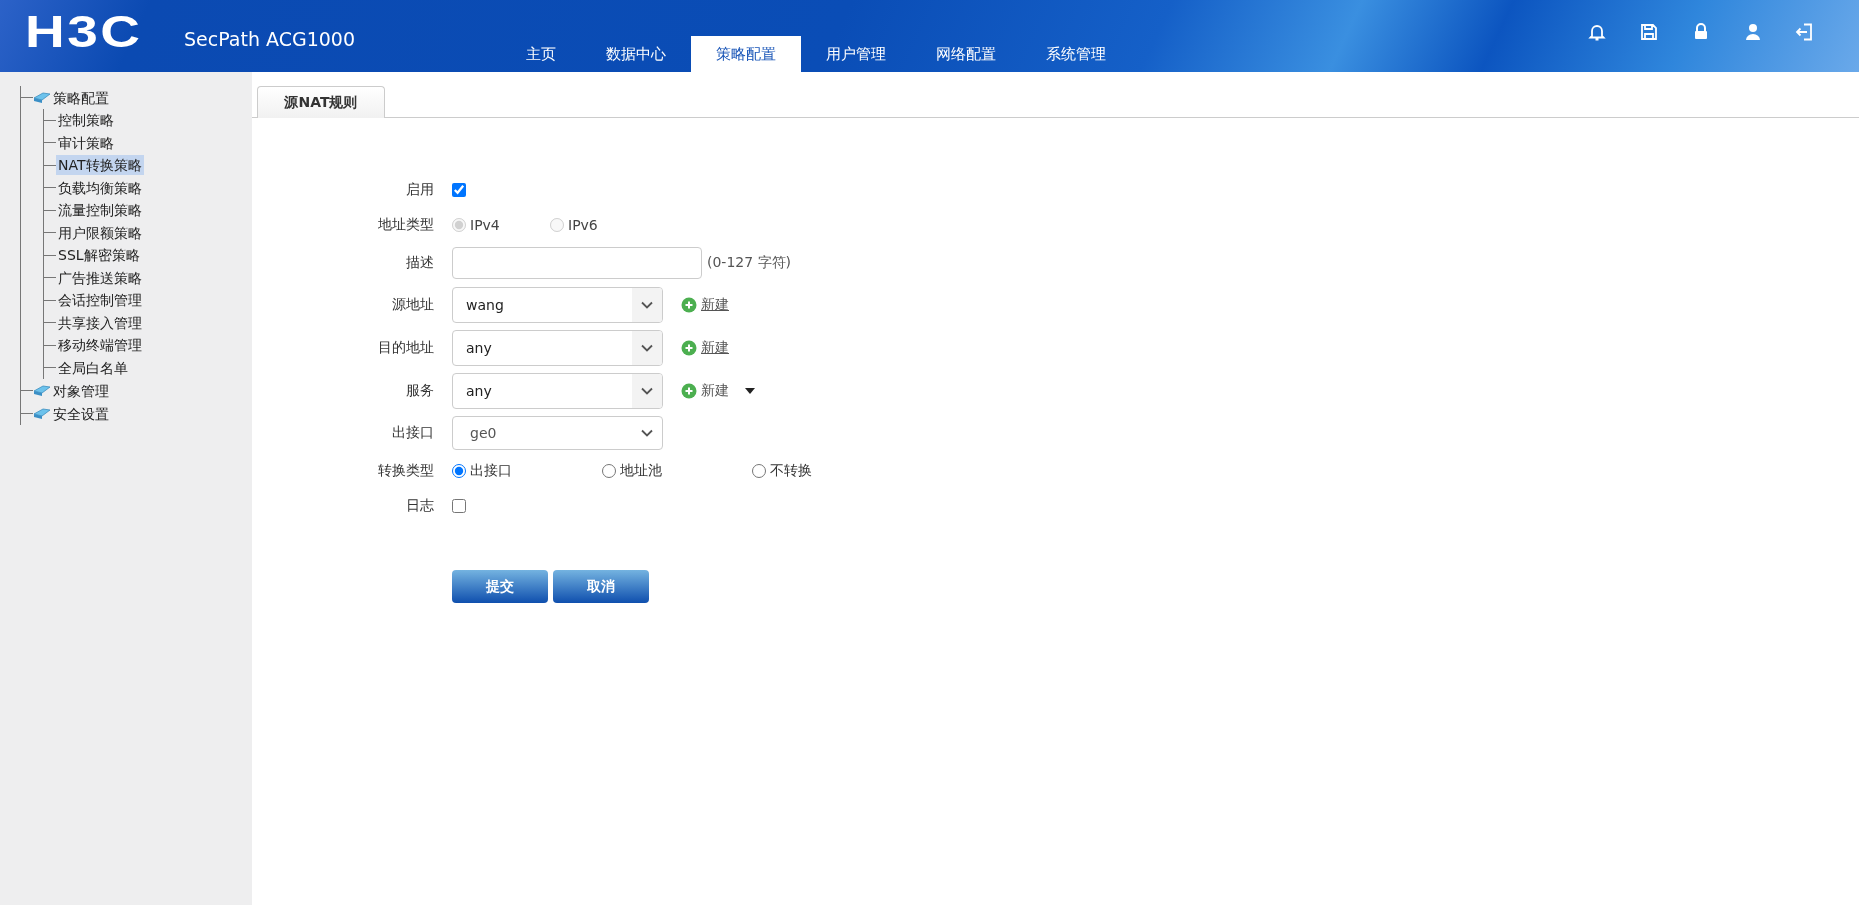 This screenshot has width=1859, height=905. I want to click on tree-item: 控制策略, so click(86, 120).